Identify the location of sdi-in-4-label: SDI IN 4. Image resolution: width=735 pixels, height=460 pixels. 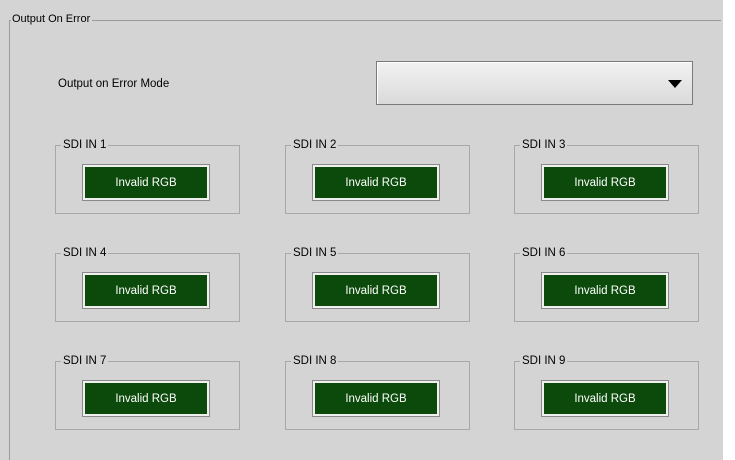
(85, 253).